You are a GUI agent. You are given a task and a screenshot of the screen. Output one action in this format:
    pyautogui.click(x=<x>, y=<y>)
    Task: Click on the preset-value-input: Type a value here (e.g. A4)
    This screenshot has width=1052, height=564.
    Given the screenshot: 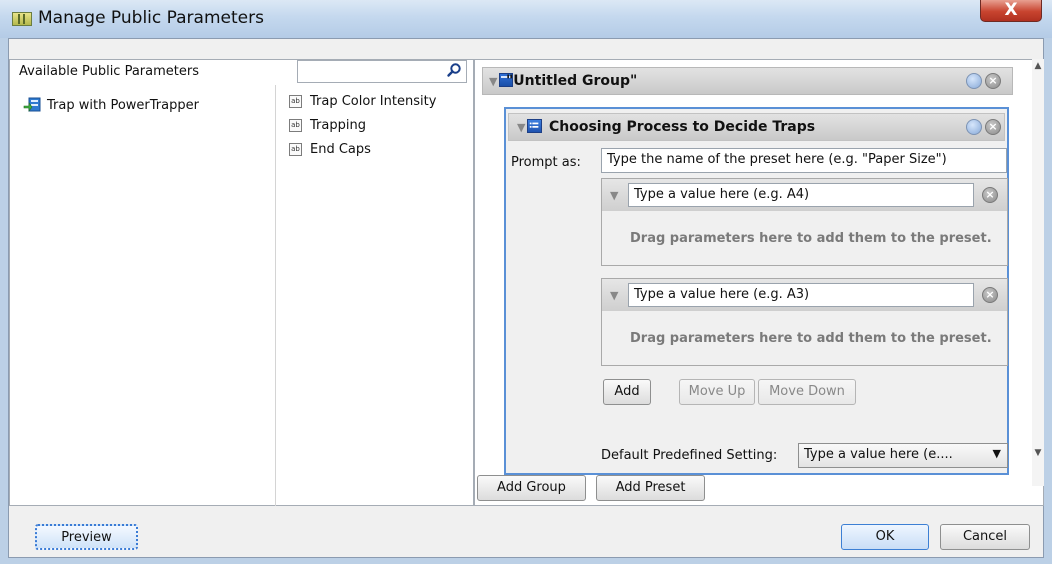 What is the action you would take?
    pyautogui.click(x=801, y=195)
    